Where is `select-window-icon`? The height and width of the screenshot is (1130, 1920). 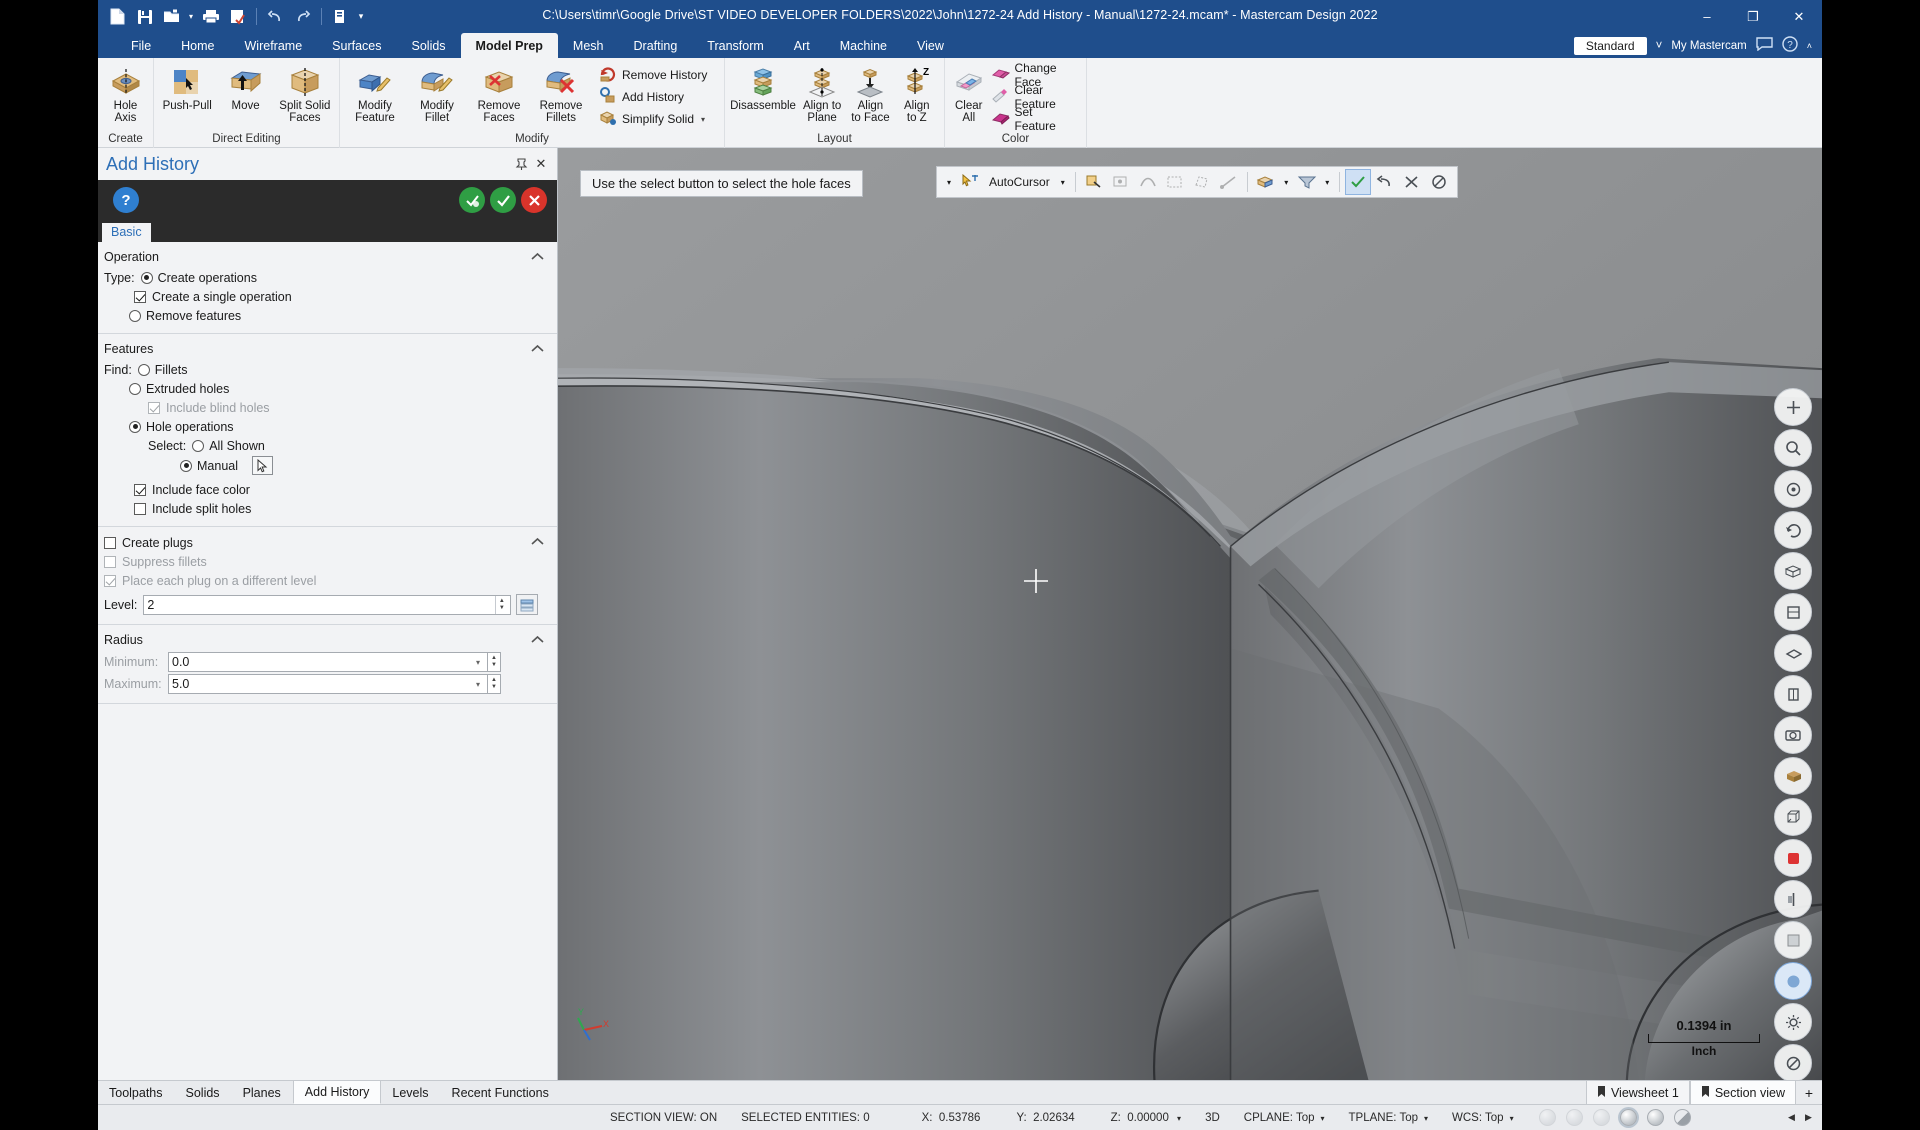 select-window-icon is located at coordinates (1175, 182).